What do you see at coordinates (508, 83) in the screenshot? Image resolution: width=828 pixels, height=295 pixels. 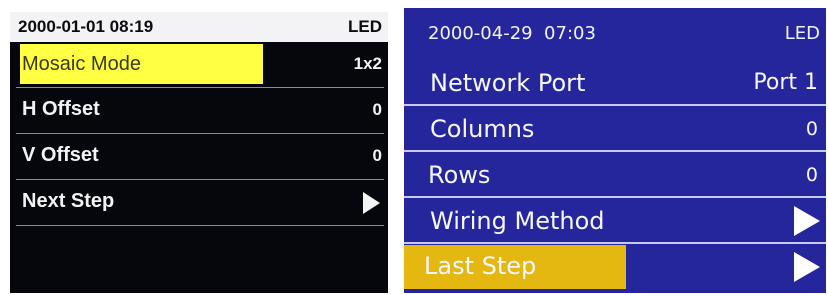 I see `menu-item-label: Network Port` at bounding box center [508, 83].